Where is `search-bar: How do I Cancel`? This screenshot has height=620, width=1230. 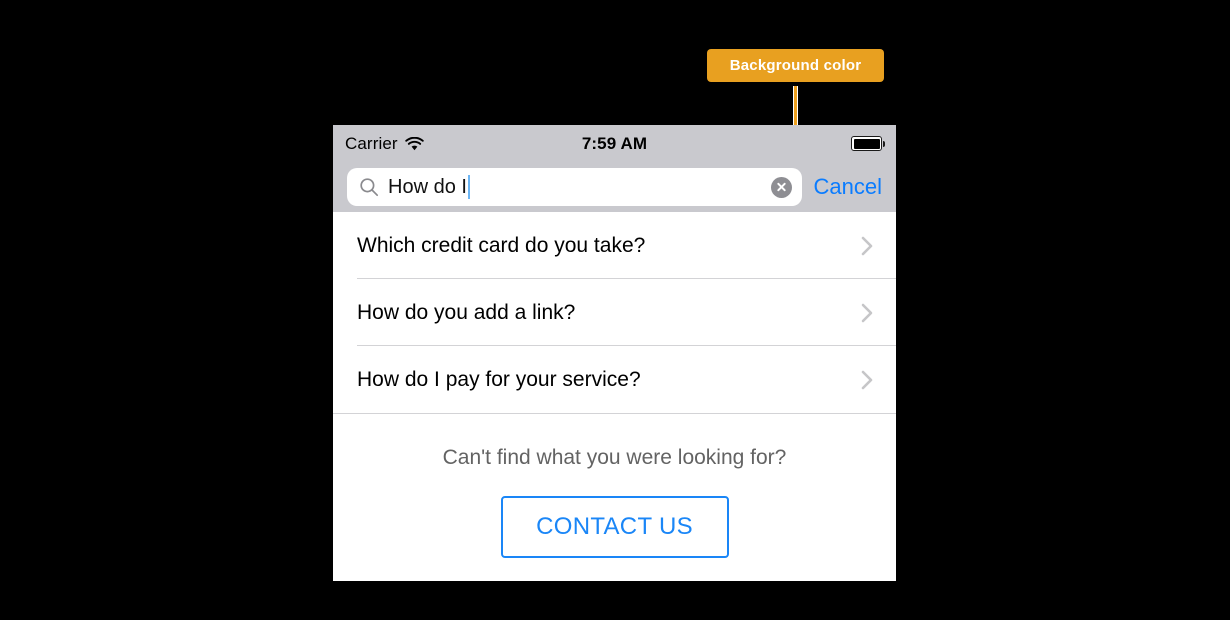 search-bar: How do I Cancel is located at coordinates (614, 187).